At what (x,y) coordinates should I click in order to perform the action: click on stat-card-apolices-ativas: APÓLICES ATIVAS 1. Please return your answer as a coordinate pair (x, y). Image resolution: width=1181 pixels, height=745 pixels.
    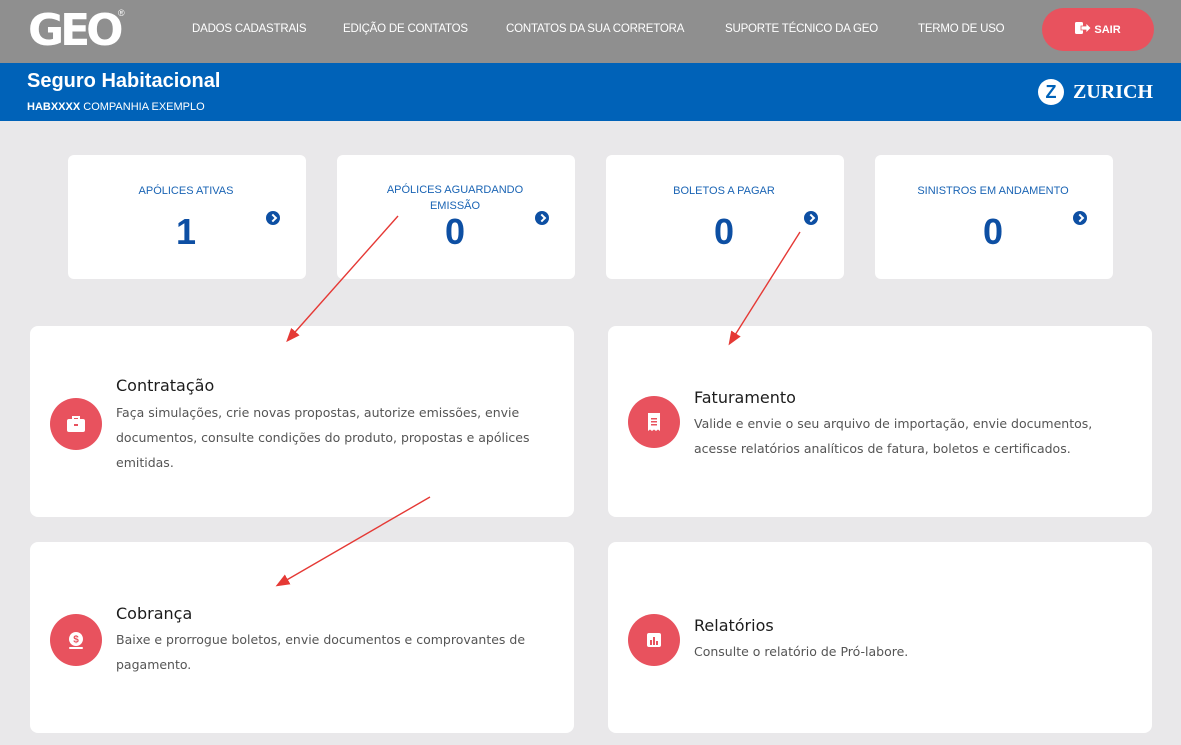
    Looking at the image, I should click on (187, 217).